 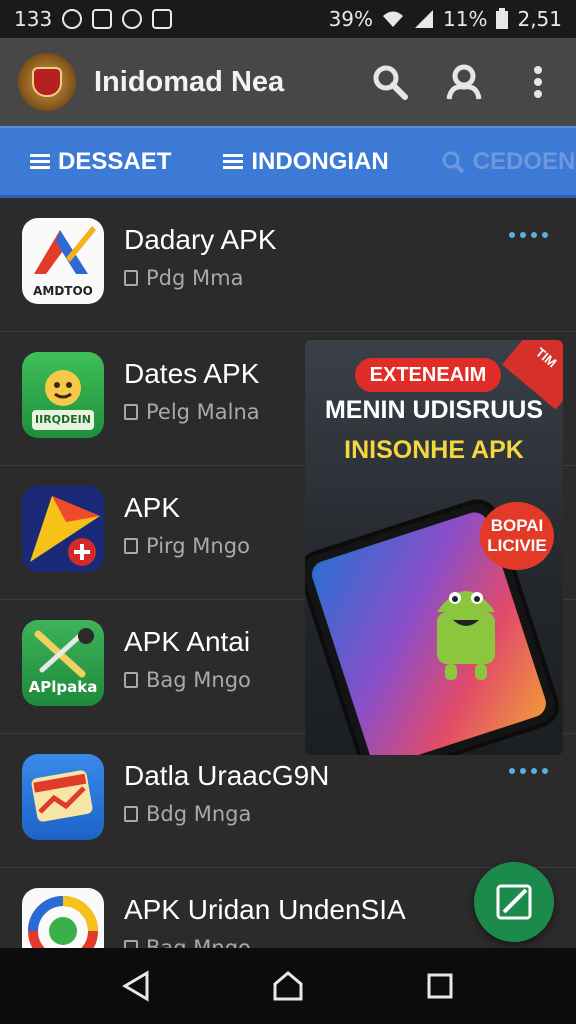 I want to click on app-subtitle-text: Pdg Mma, so click(x=195, y=278).